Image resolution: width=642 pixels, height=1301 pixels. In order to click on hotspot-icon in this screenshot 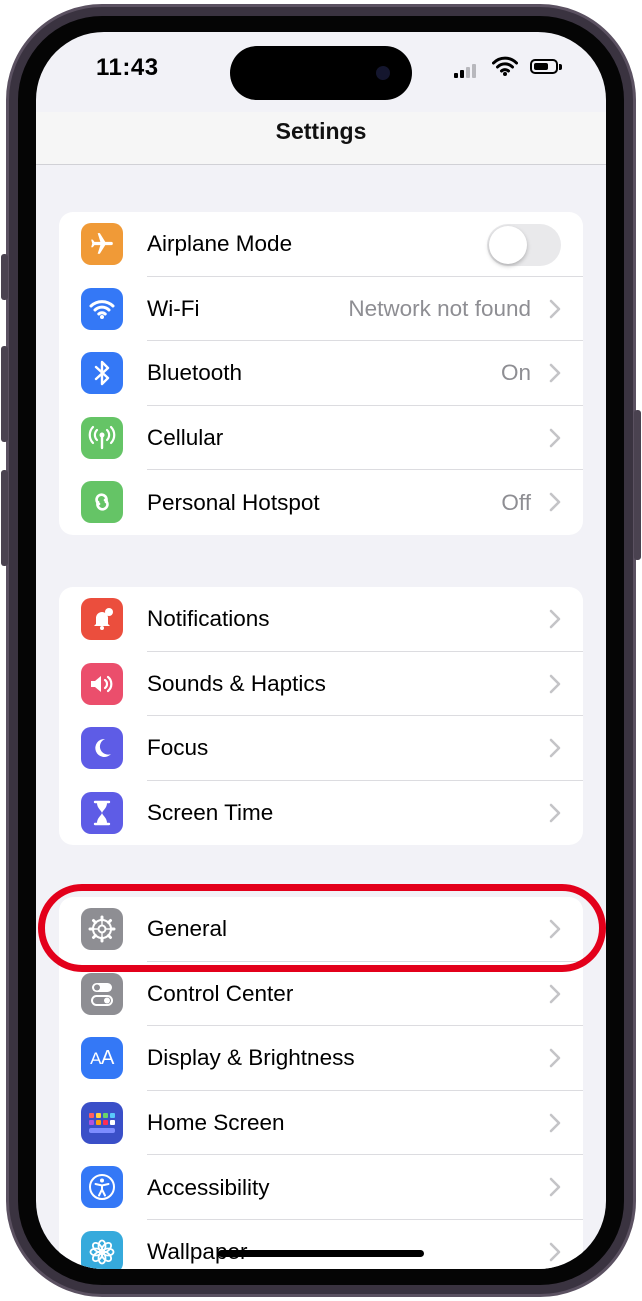, I will do `click(102, 502)`.